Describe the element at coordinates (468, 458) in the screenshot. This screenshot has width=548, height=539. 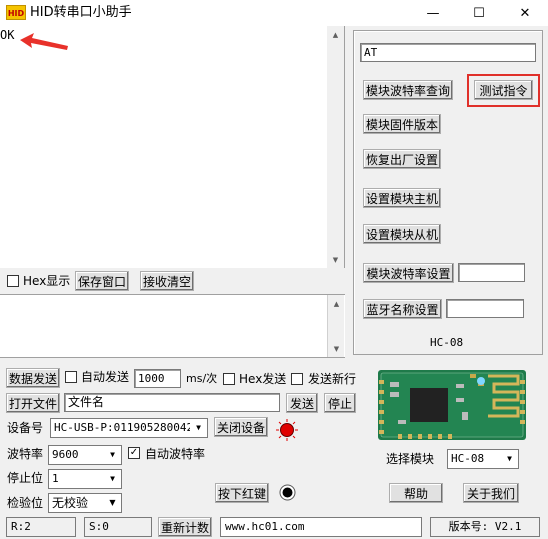
I see `module-select-value: HC-08` at that location.